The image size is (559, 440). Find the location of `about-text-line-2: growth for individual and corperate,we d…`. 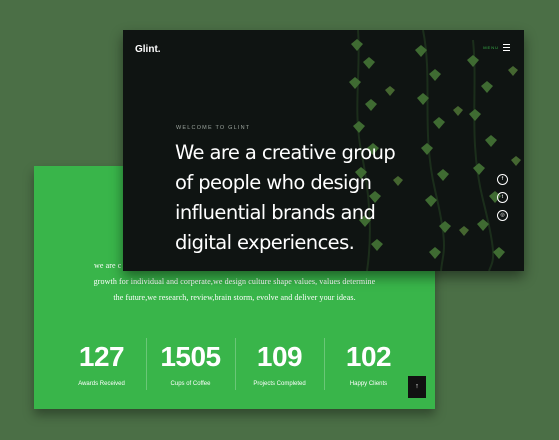

about-text-line-2: growth for individual and corperate,we d… is located at coordinates (234, 281).